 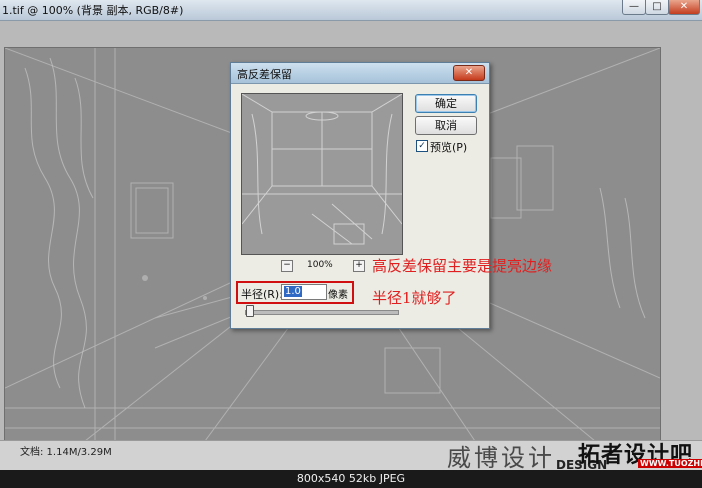 I want to click on radius-highlight-box: 半径(R): 1.0 像素, so click(x=295, y=292).